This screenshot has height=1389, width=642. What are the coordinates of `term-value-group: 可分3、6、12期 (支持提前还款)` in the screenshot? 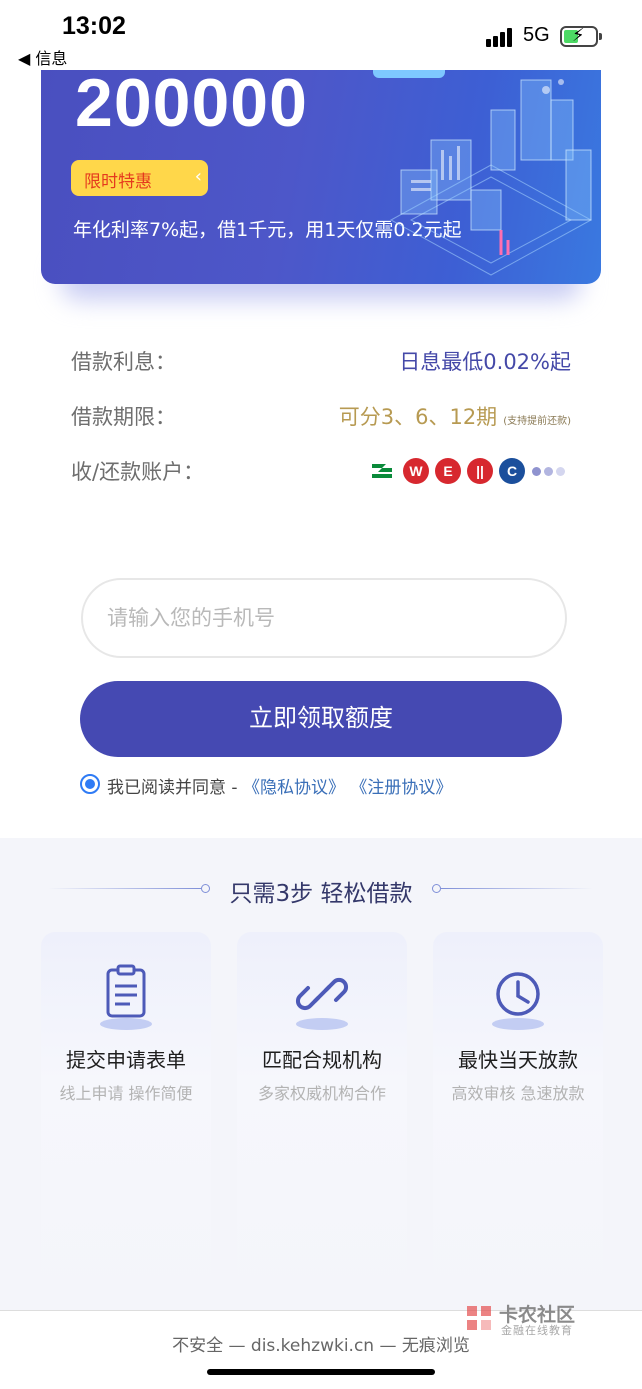 It's located at (455, 416).